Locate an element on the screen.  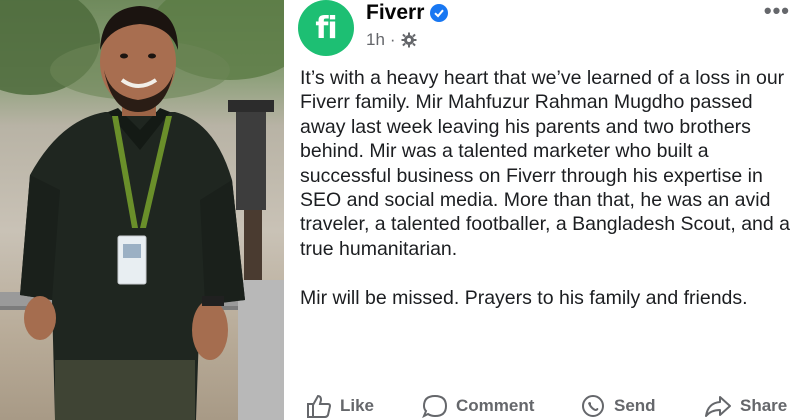
gear-icon is located at coordinates (409, 40).